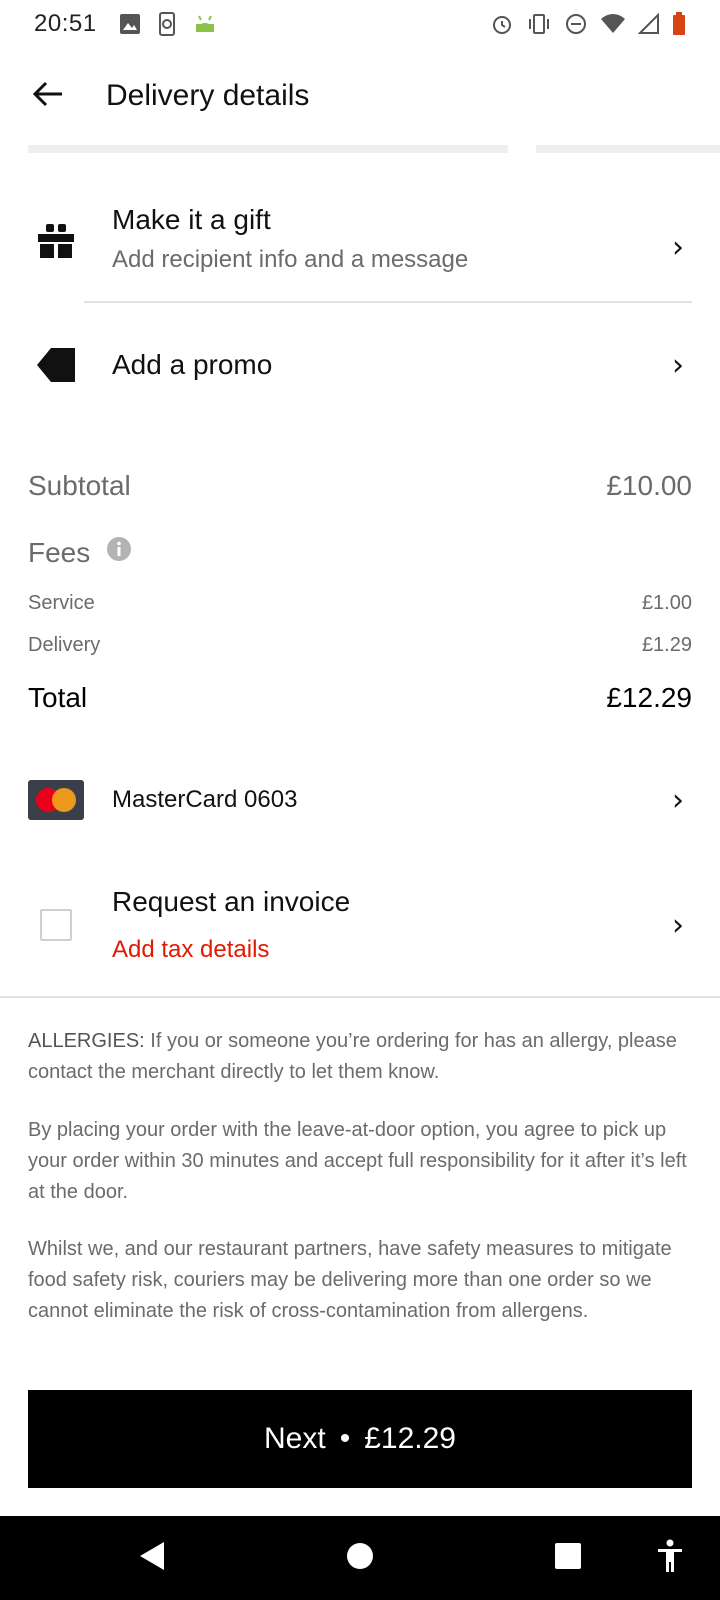 This screenshot has width=720, height=1600. I want to click on nav-recents-icon, so click(568, 1558).